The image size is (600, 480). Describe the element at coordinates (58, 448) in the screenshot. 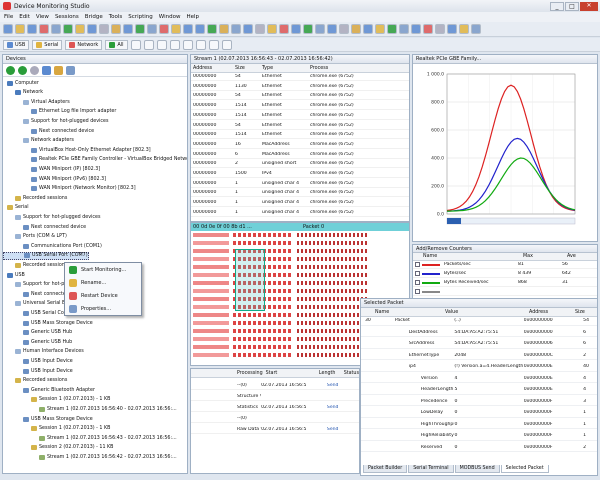

I see `tree-item: Session 2 (02.07.2013) - 11 KB` at that location.